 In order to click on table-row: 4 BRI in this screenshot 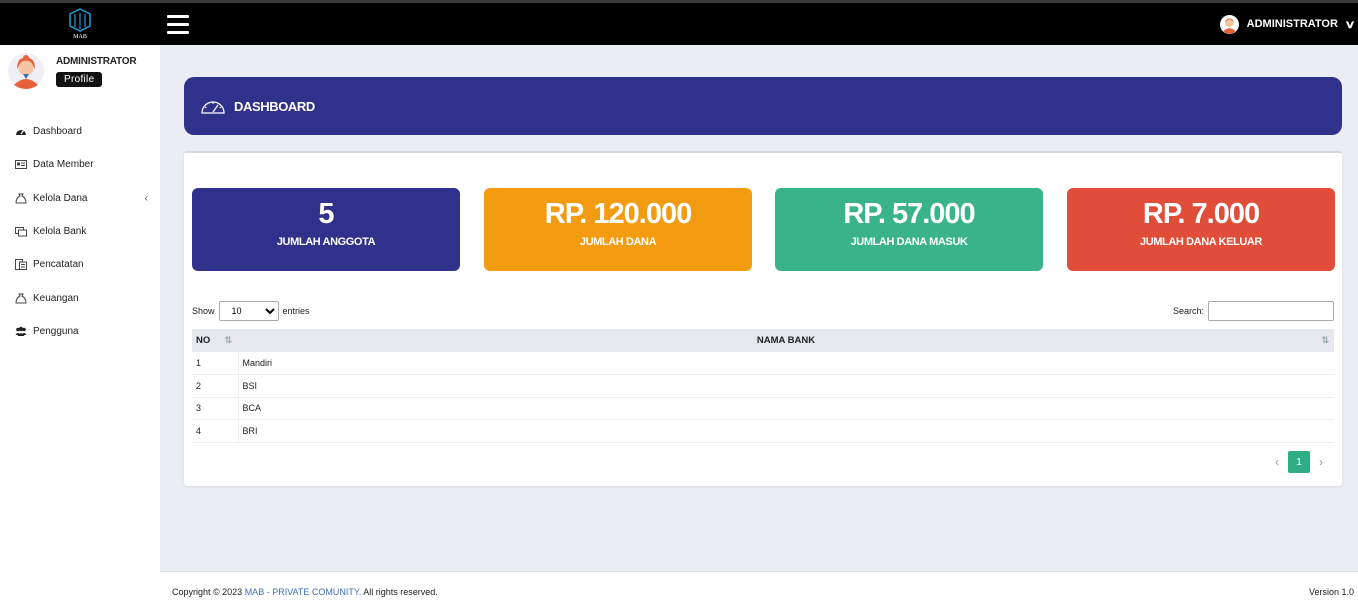, I will do `click(763, 431)`.